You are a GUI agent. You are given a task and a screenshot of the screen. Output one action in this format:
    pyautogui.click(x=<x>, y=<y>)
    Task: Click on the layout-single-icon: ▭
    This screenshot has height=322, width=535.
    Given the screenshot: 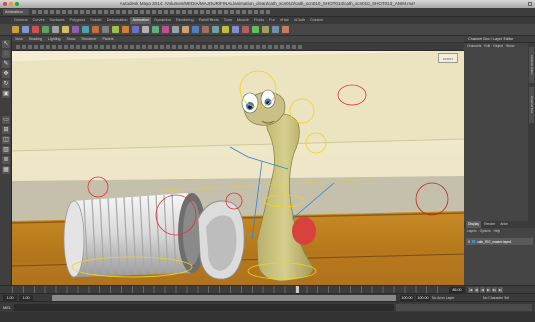 What is the action you would take?
    pyautogui.click(x=6, y=120)
    